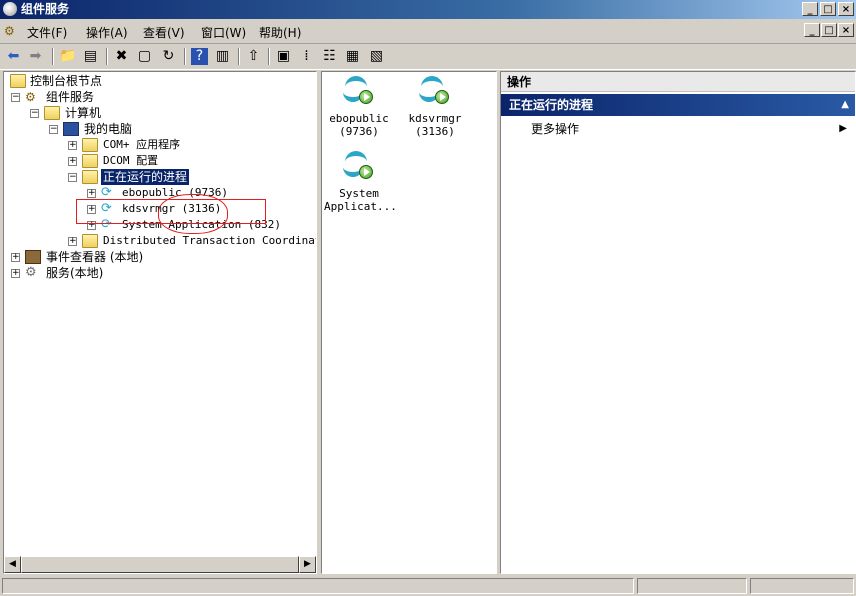  I want to click on more-actions-link: 更多操作, so click(555, 129).